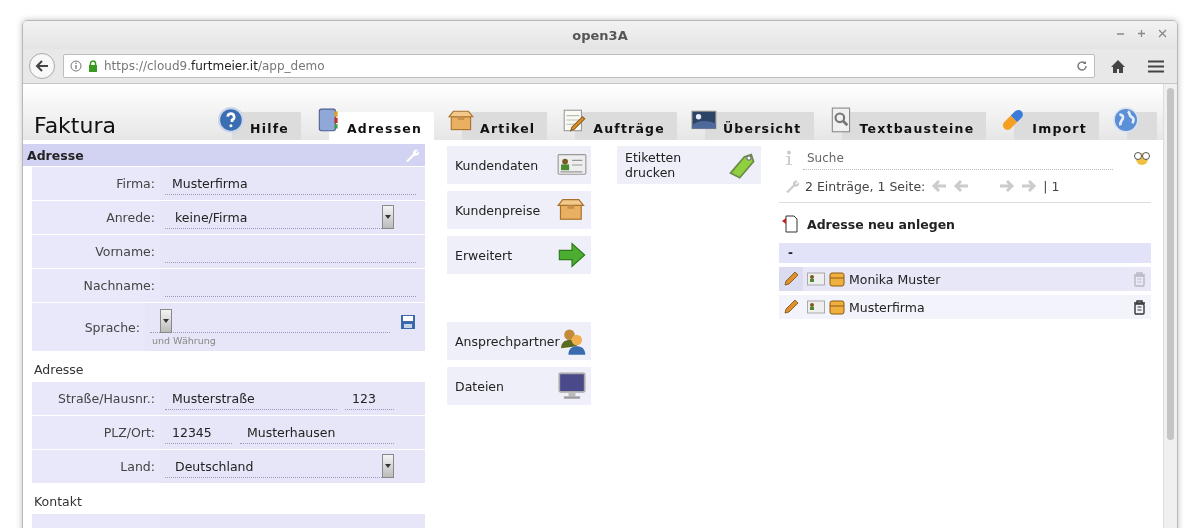 The height and width of the screenshot is (528, 1200). Describe the element at coordinates (215, 66) in the screenshot. I see `url-text: https://cloud9.furtmeier.it/app_demo` at that location.